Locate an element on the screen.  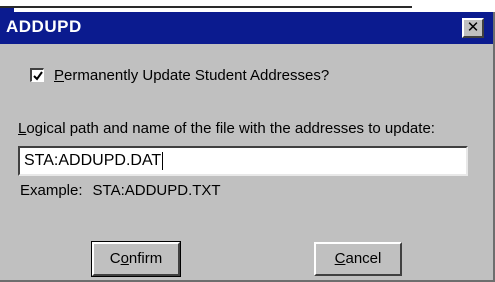
file-path-input: STA:ADDUPD.DAT is located at coordinates (243, 161).